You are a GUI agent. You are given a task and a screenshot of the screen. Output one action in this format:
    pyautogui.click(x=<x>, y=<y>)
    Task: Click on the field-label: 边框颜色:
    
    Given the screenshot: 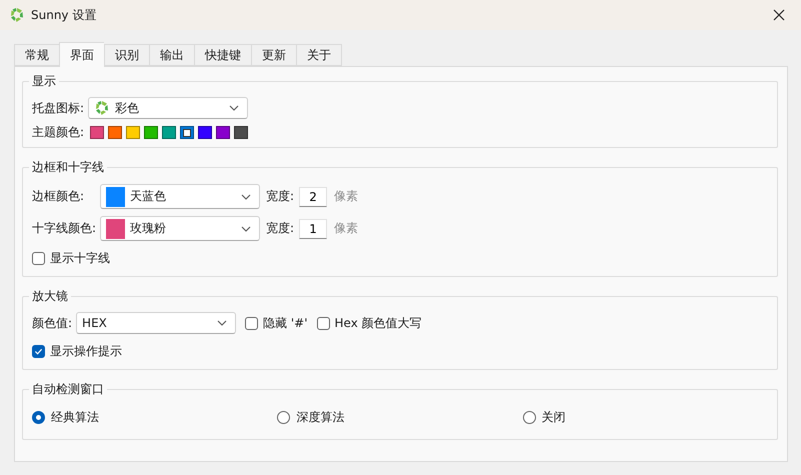 What is the action you would take?
    pyautogui.click(x=59, y=196)
    